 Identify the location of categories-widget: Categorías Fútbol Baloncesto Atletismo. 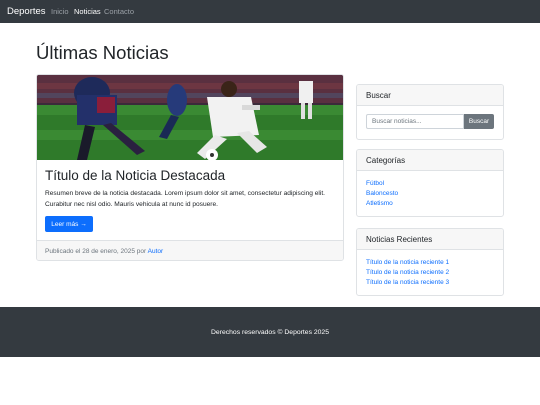
(430, 183).